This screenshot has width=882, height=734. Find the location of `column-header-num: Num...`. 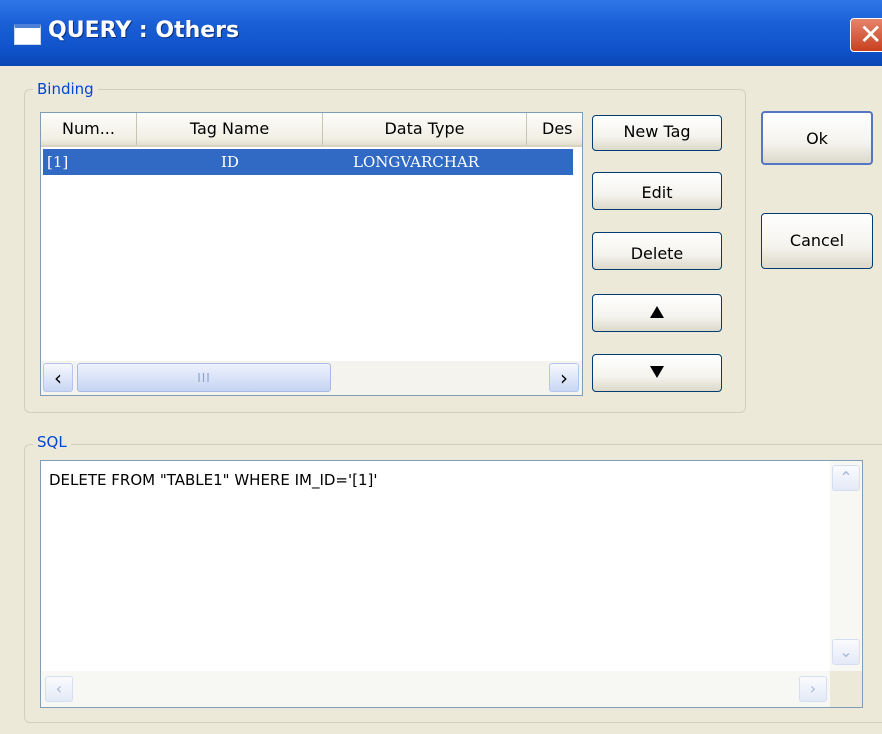

column-header-num: Num... is located at coordinates (89, 129).